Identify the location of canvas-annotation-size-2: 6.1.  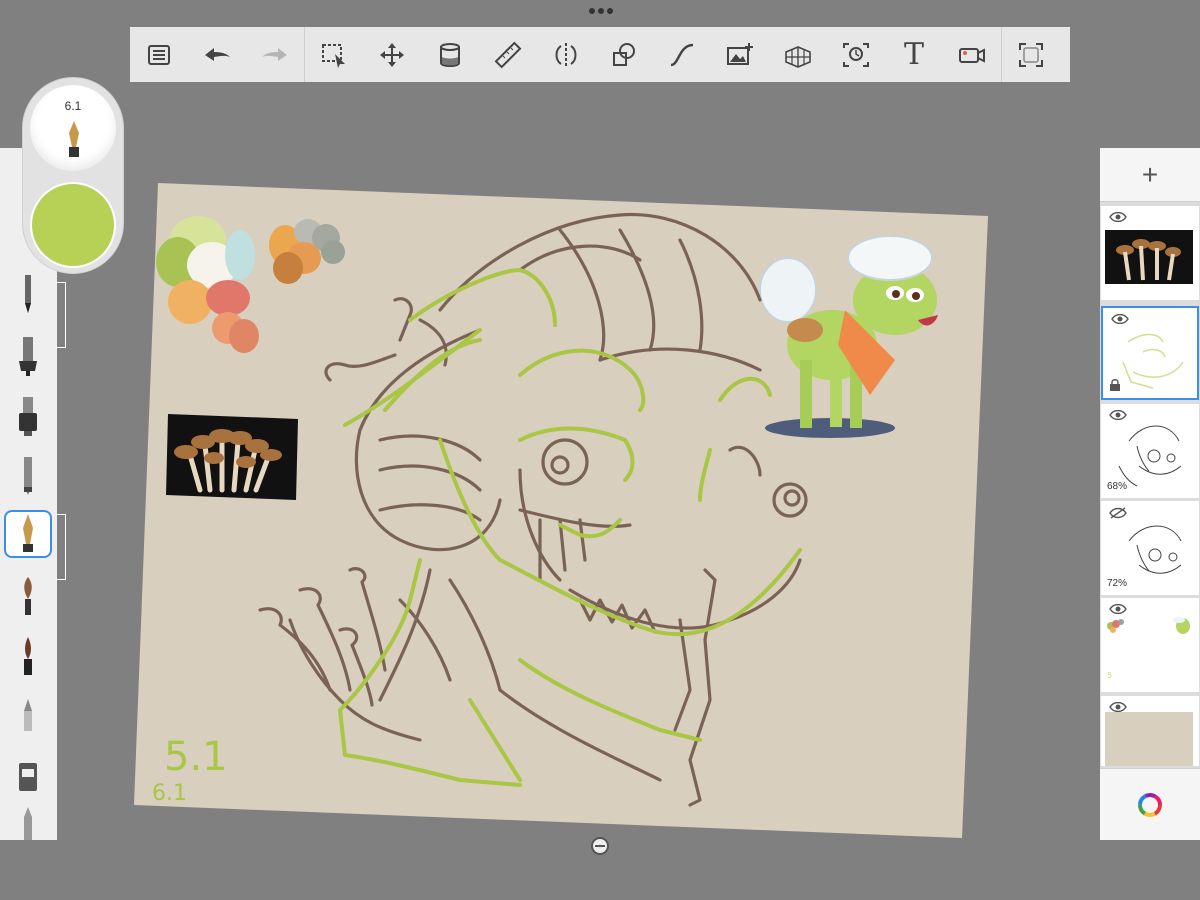
(169, 793).